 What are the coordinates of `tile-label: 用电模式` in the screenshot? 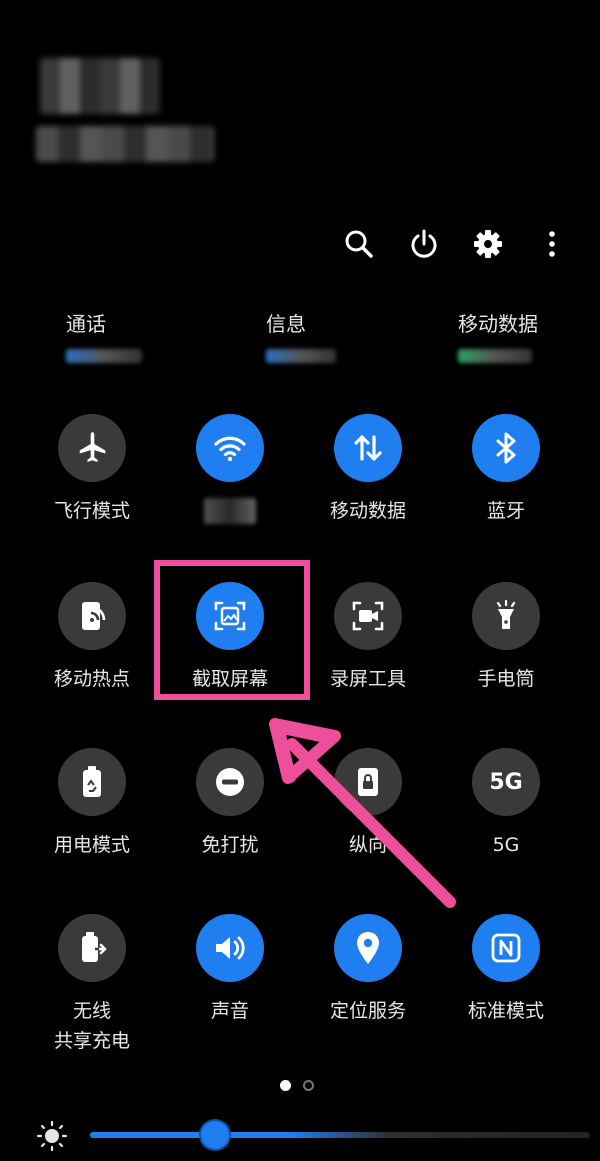 It's located at (91, 845).